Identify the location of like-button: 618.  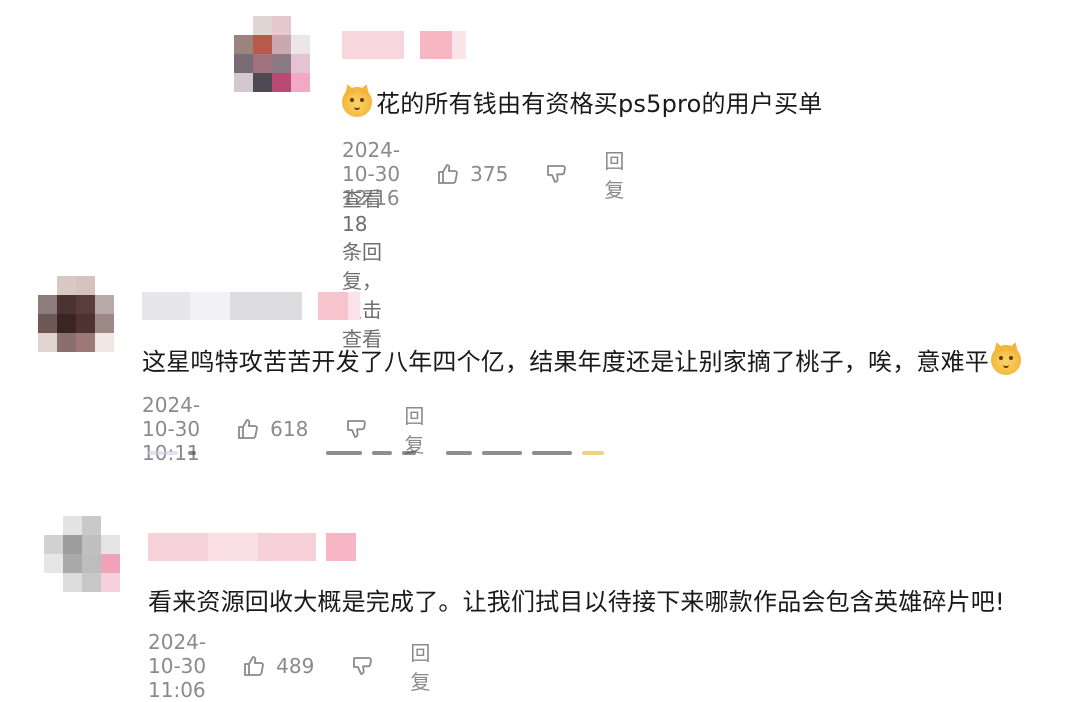
(272, 429).